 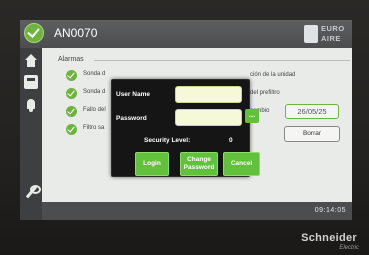 What do you see at coordinates (31, 105) in the screenshot?
I see `bell-icon` at bounding box center [31, 105].